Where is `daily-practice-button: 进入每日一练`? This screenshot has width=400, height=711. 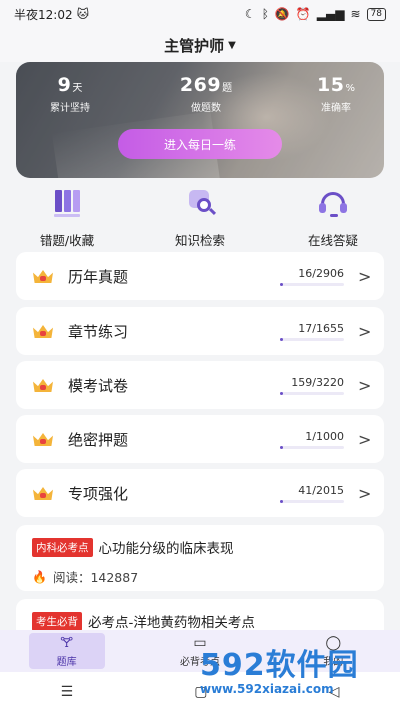
daily-practice-button: 进入每日一练 is located at coordinates (200, 144).